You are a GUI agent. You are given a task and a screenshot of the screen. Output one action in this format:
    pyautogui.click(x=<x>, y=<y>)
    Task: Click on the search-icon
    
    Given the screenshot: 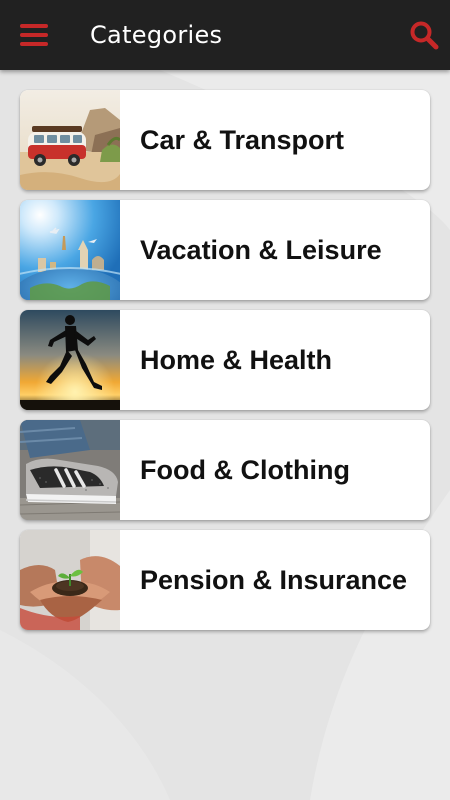 What is the action you would take?
    pyautogui.click(x=424, y=35)
    